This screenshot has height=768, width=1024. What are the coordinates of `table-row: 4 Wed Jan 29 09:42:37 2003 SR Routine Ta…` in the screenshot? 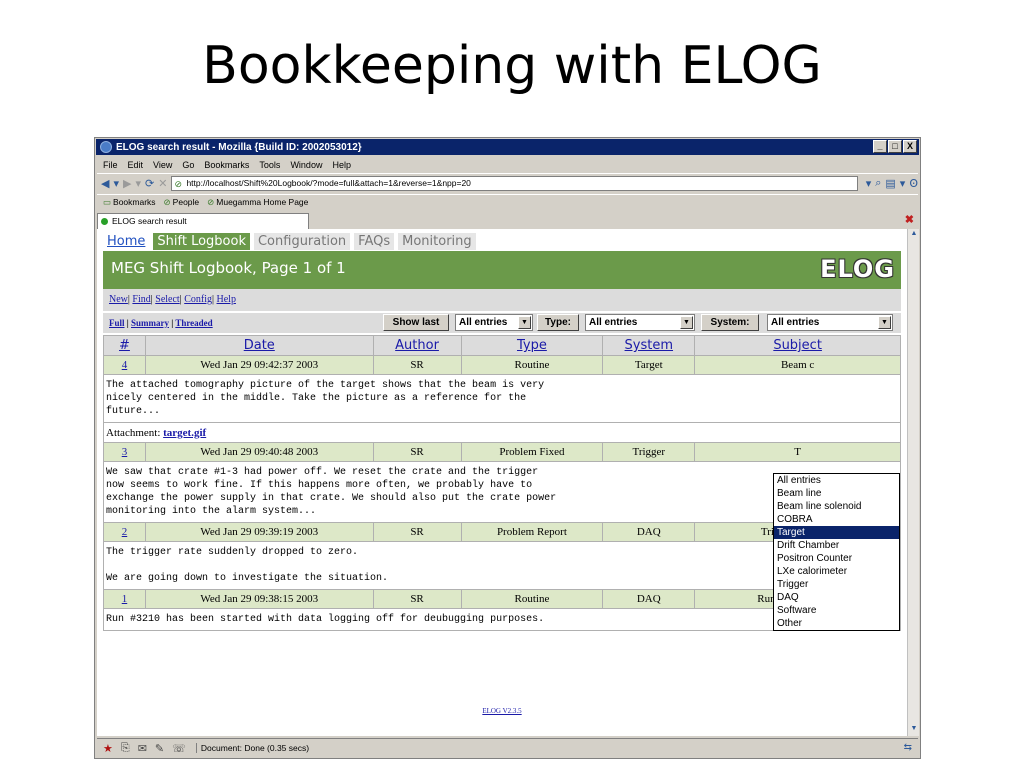 It's located at (502, 365).